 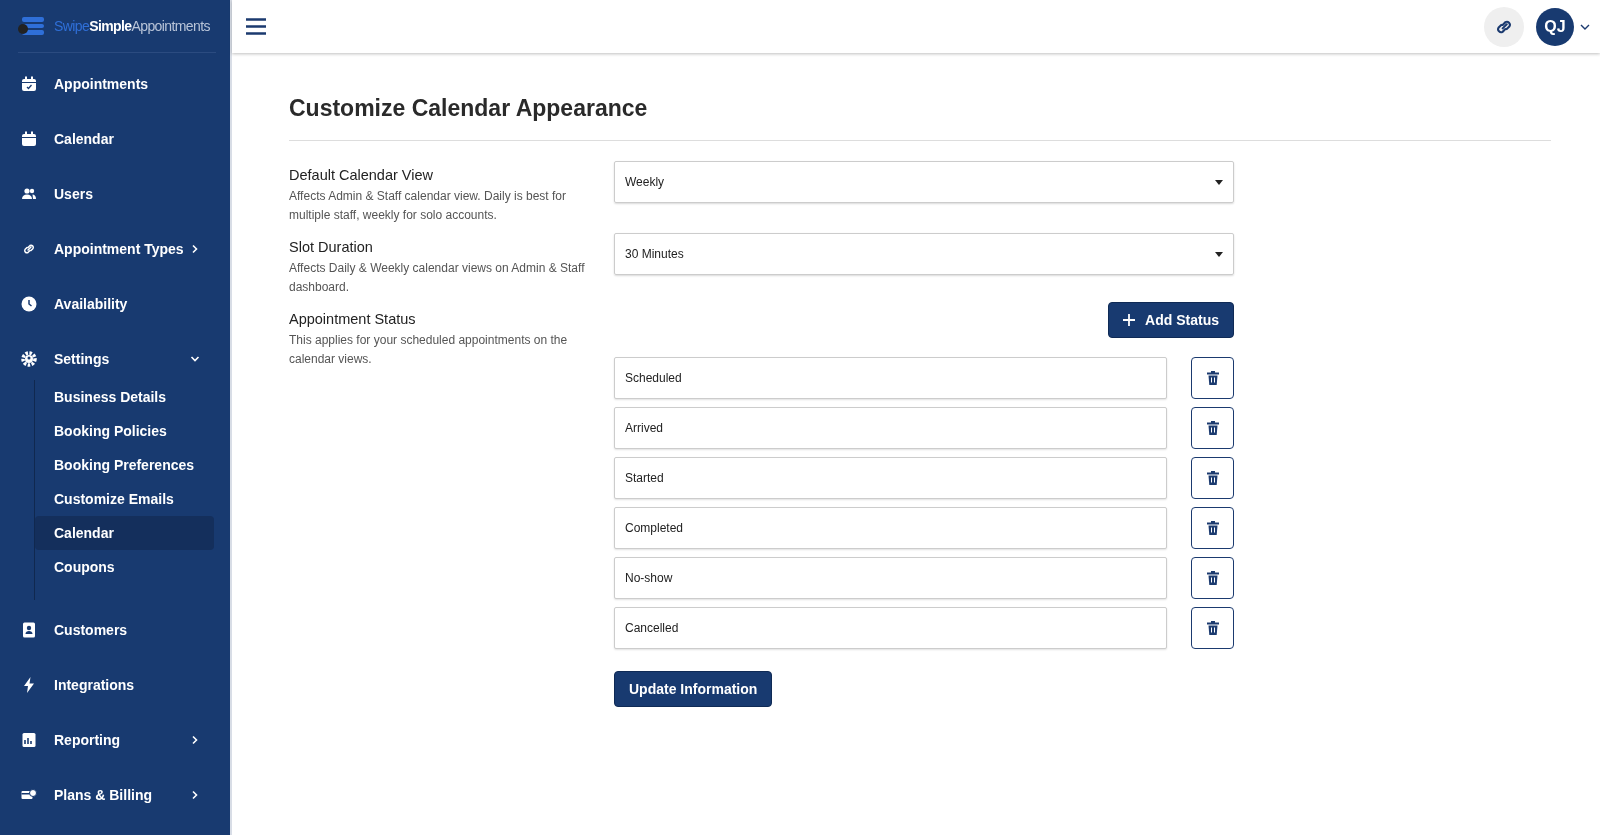 What do you see at coordinates (29, 138) in the screenshot?
I see `calendar-icon` at bounding box center [29, 138].